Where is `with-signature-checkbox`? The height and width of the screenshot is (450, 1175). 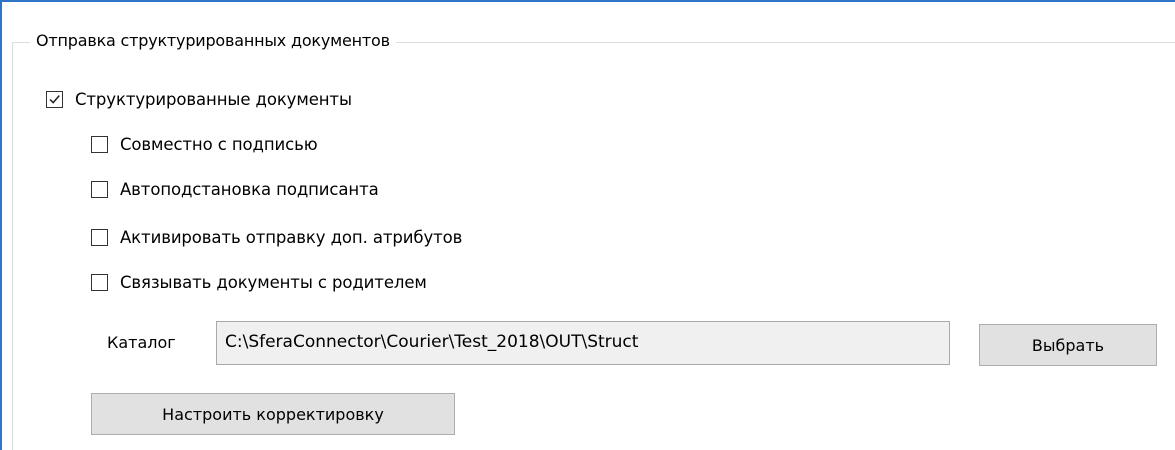 with-signature-checkbox is located at coordinates (99, 144).